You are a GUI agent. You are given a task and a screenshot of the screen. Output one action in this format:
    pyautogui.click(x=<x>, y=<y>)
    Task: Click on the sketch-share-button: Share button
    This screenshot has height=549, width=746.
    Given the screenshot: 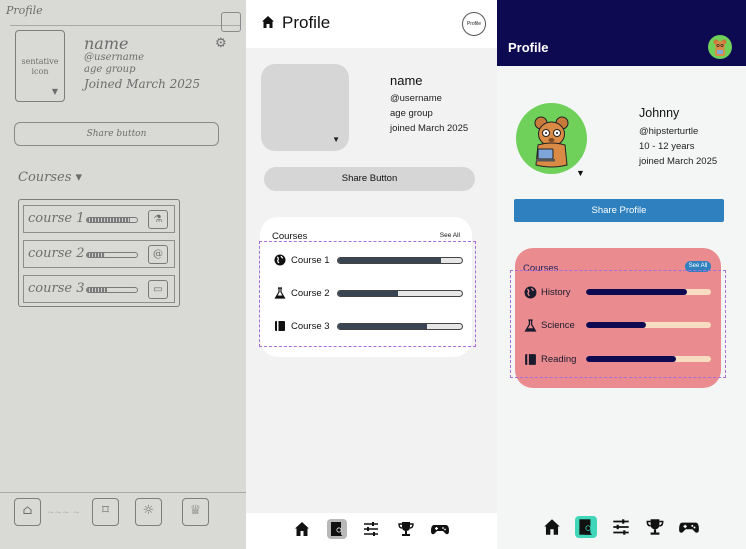 What is the action you would take?
    pyautogui.click(x=116, y=134)
    